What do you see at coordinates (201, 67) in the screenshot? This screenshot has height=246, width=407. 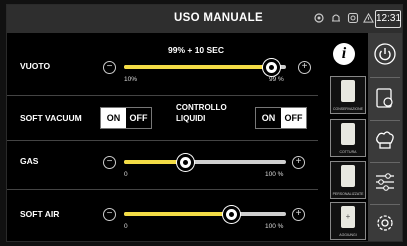 I see `vacuum-slider-fill` at bounding box center [201, 67].